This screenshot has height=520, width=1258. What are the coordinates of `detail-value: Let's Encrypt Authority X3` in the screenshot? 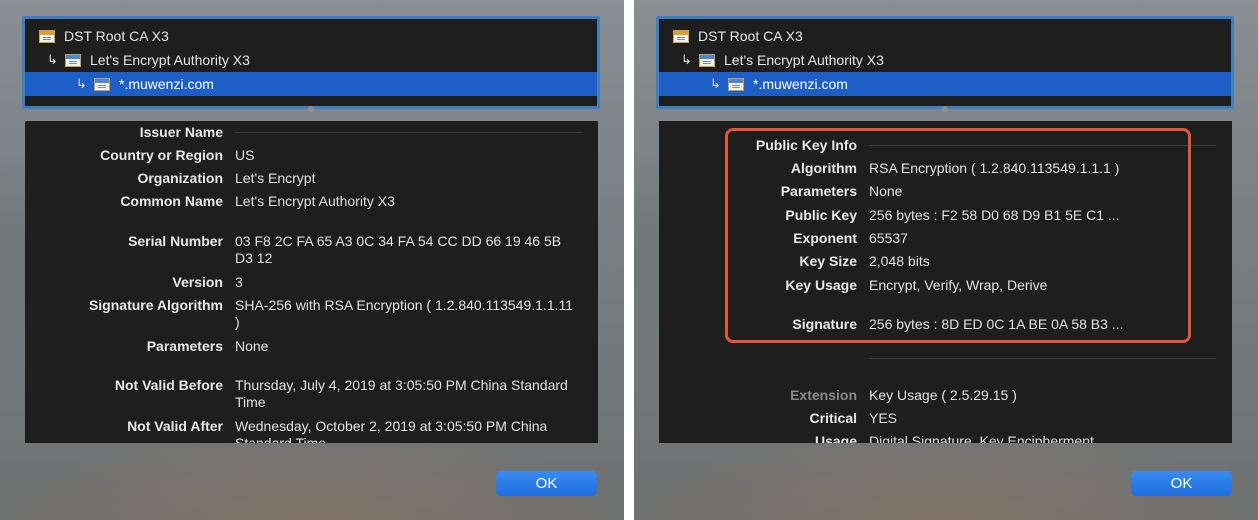 It's located at (315, 201).